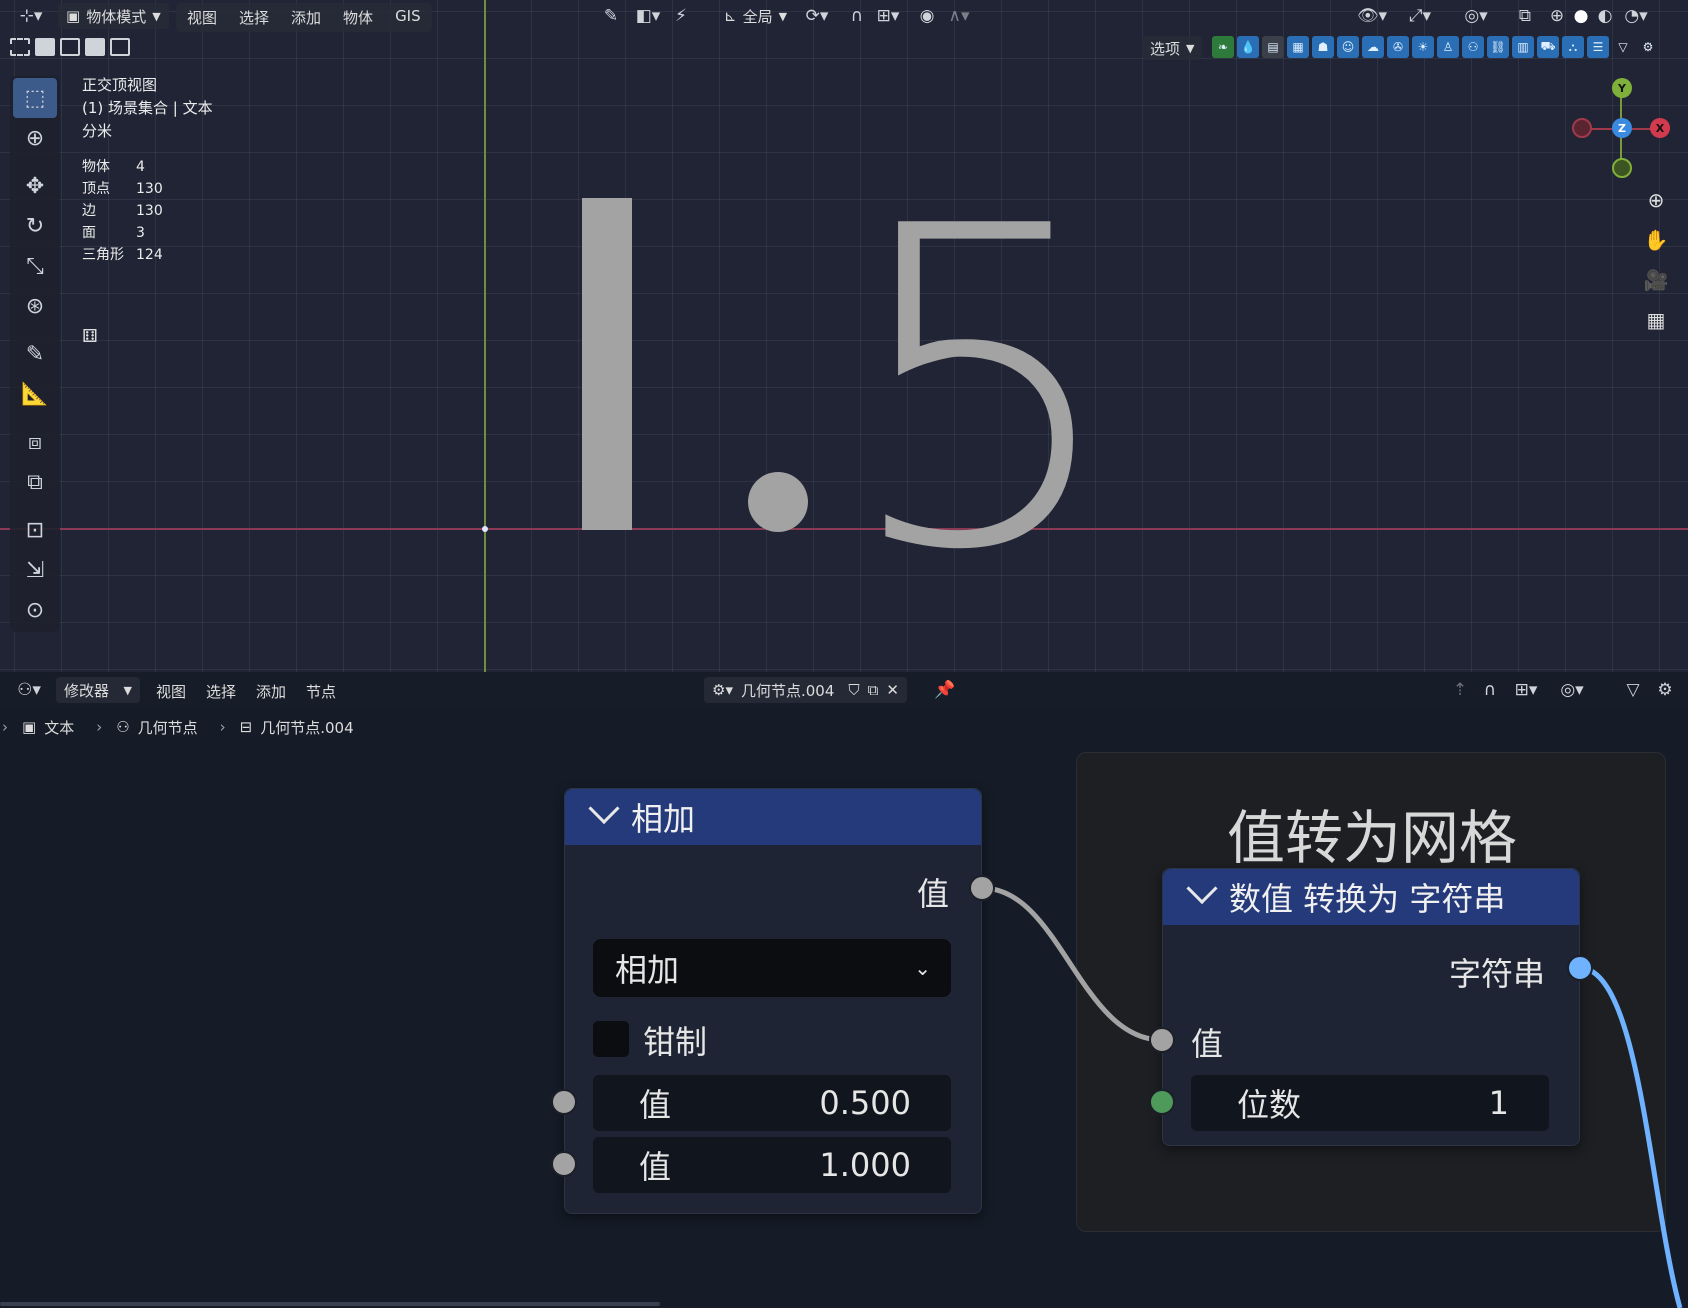 Image resolution: width=1688 pixels, height=1308 pixels. Describe the element at coordinates (1373, 47) in the screenshot. I see `cloud-icon: ☁` at that location.